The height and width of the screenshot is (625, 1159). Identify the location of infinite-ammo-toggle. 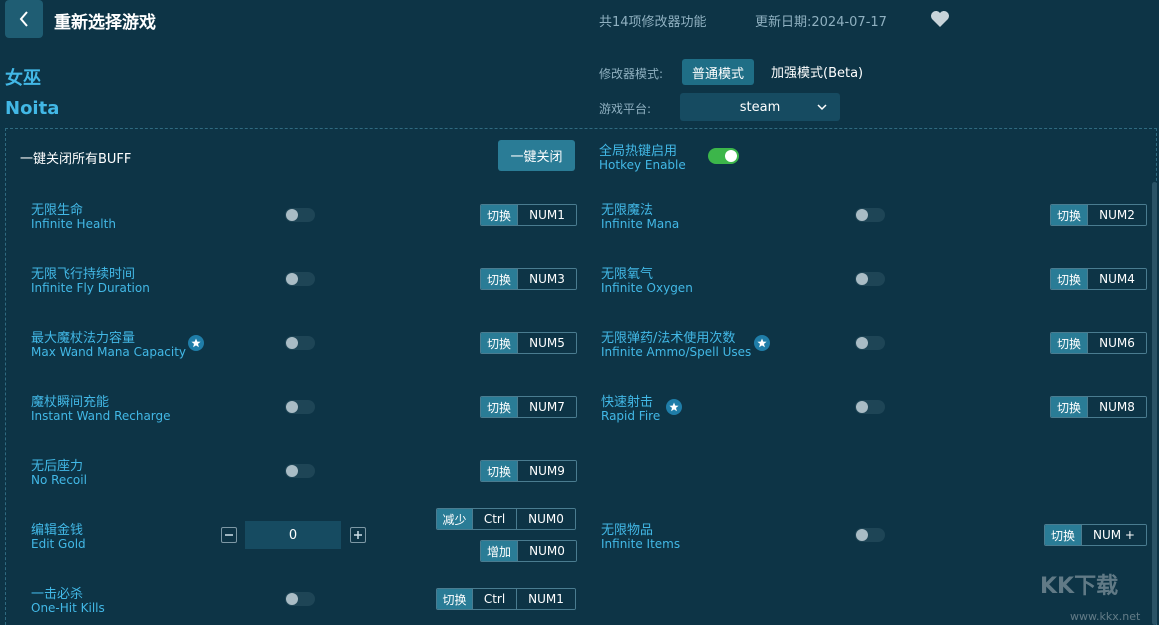
(870, 343).